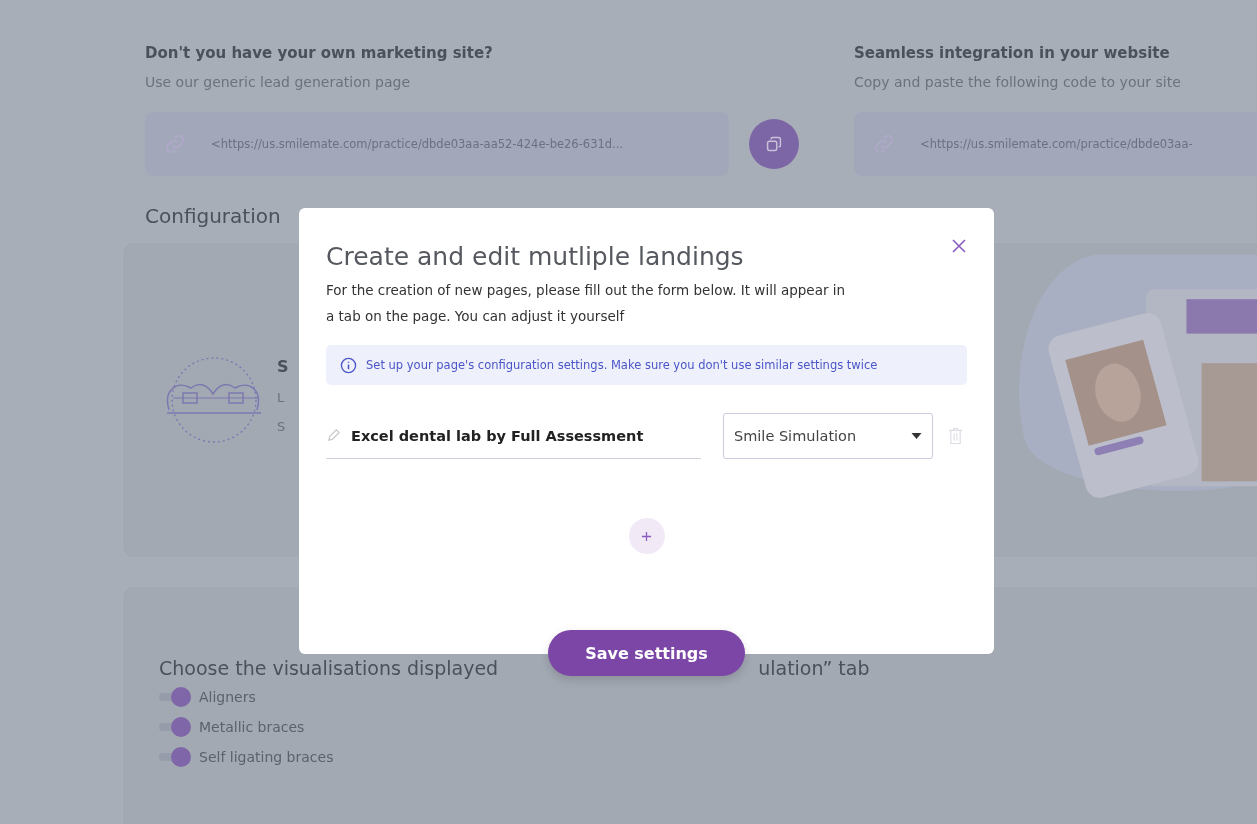 This screenshot has height=824, width=1257. Describe the element at coordinates (227, 697) in the screenshot. I see `toggle-label: Aligners` at that location.